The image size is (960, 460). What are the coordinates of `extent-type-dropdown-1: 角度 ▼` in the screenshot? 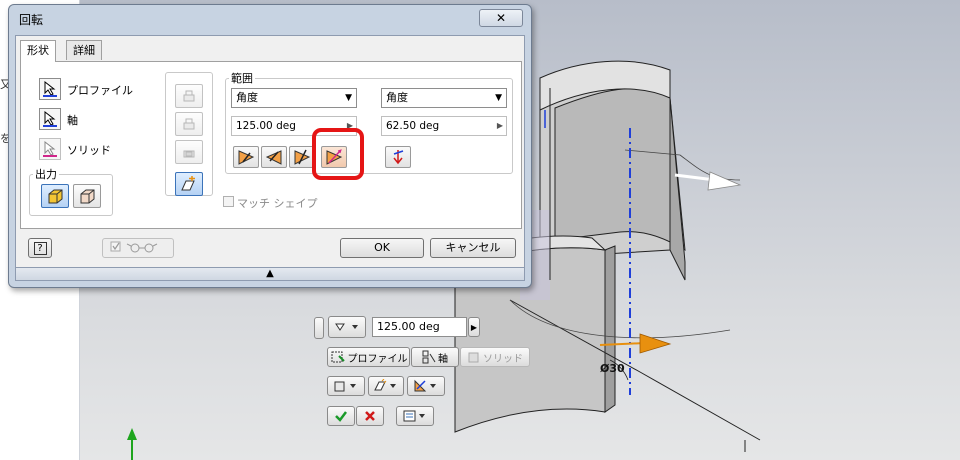 It's located at (294, 98).